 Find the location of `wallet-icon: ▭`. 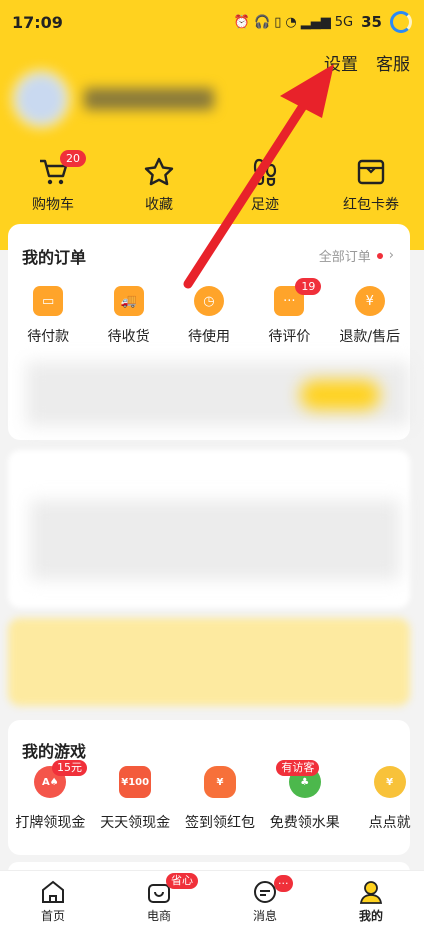

wallet-icon: ▭ is located at coordinates (48, 301).